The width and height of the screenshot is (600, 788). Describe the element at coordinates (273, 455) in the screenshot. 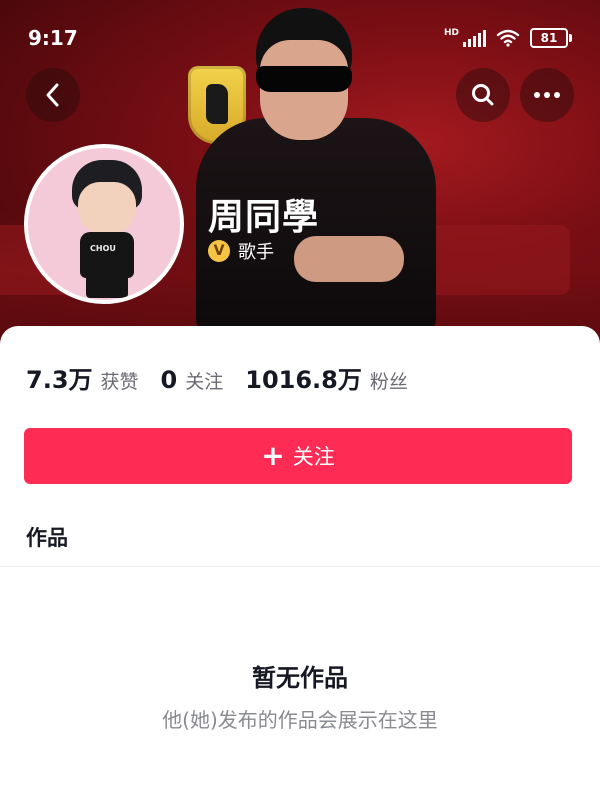

I see `plus-icon: +` at that location.